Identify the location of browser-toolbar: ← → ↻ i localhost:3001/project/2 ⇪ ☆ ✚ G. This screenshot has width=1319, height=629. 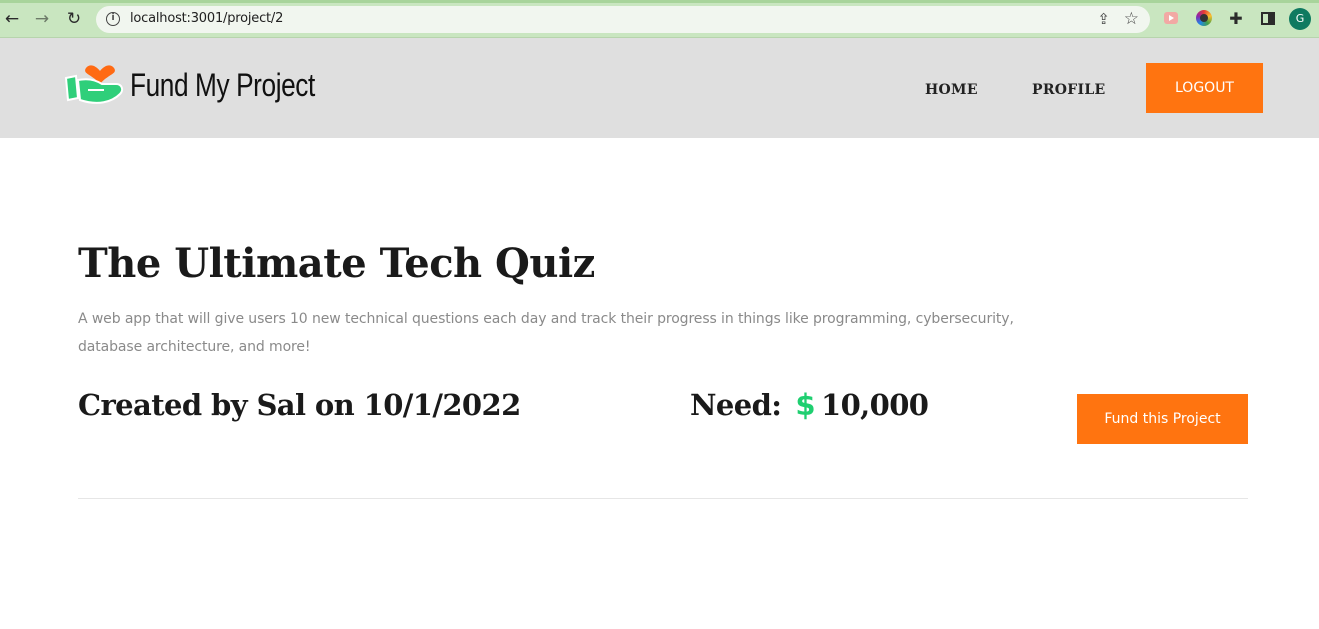
(659, 19).